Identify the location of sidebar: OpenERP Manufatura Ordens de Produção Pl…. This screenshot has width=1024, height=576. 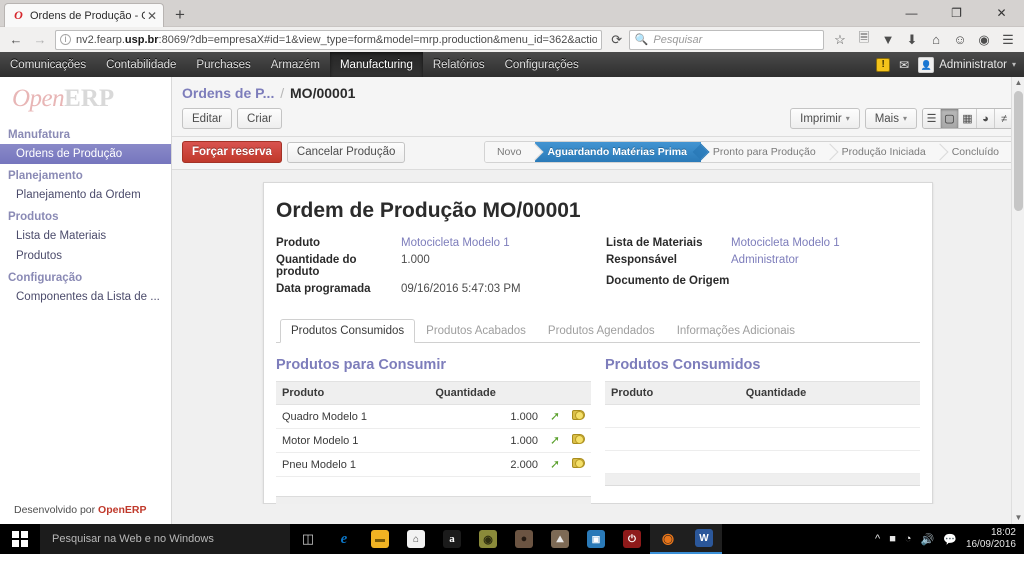
(86, 300).